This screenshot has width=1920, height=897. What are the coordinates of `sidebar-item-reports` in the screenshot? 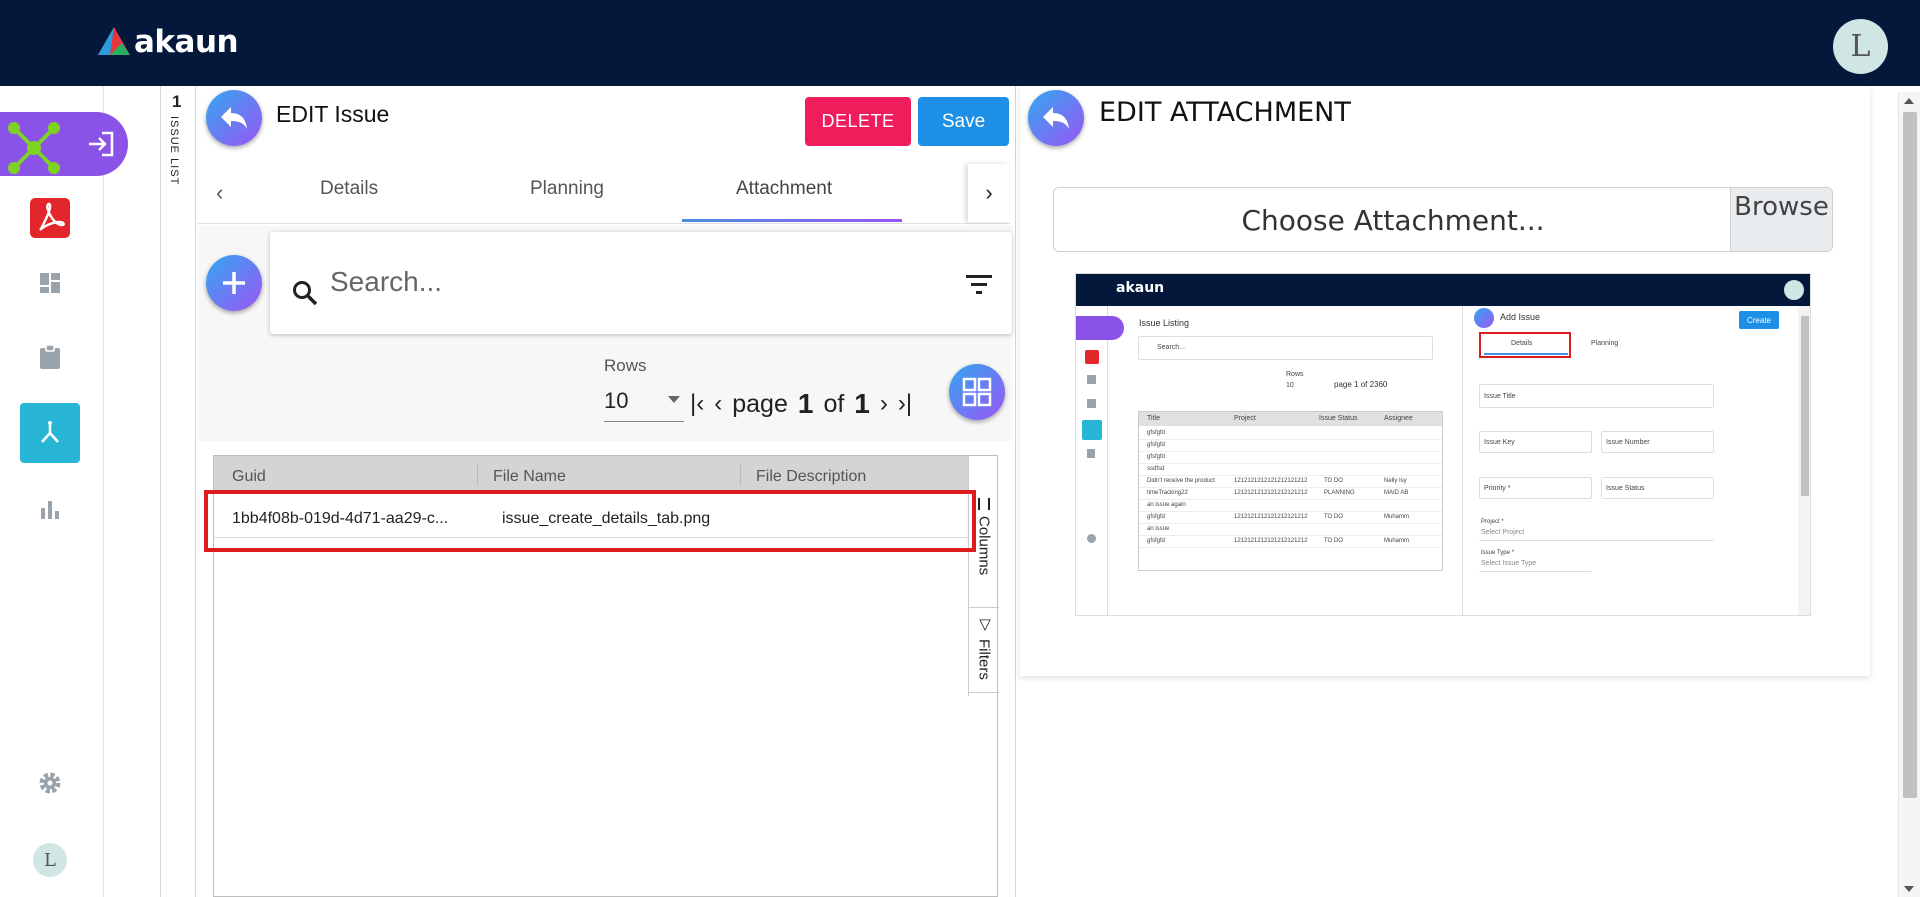 It's located at (50, 509).